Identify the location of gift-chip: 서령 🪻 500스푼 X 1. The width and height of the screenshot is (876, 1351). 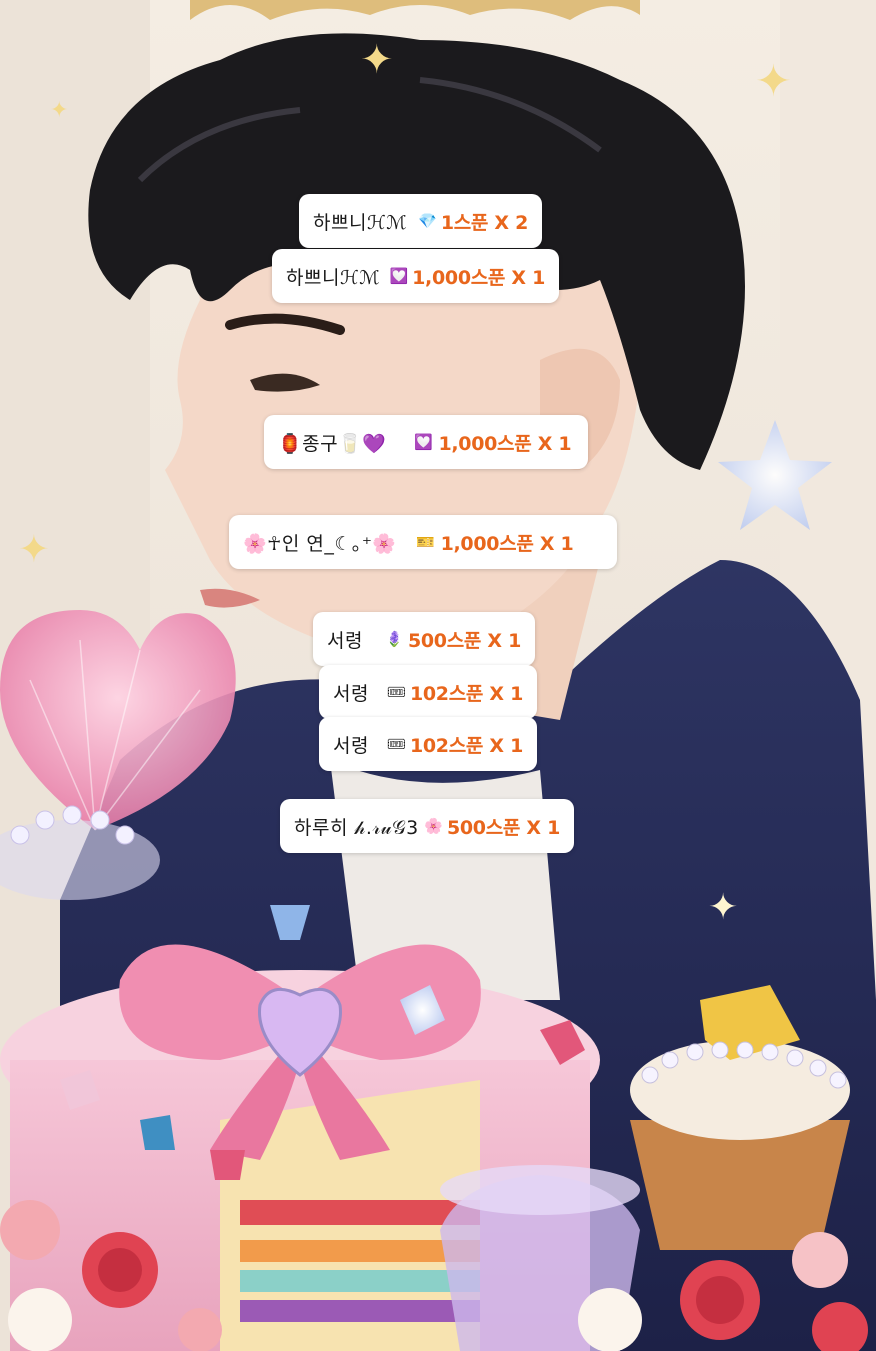
(424, 639).